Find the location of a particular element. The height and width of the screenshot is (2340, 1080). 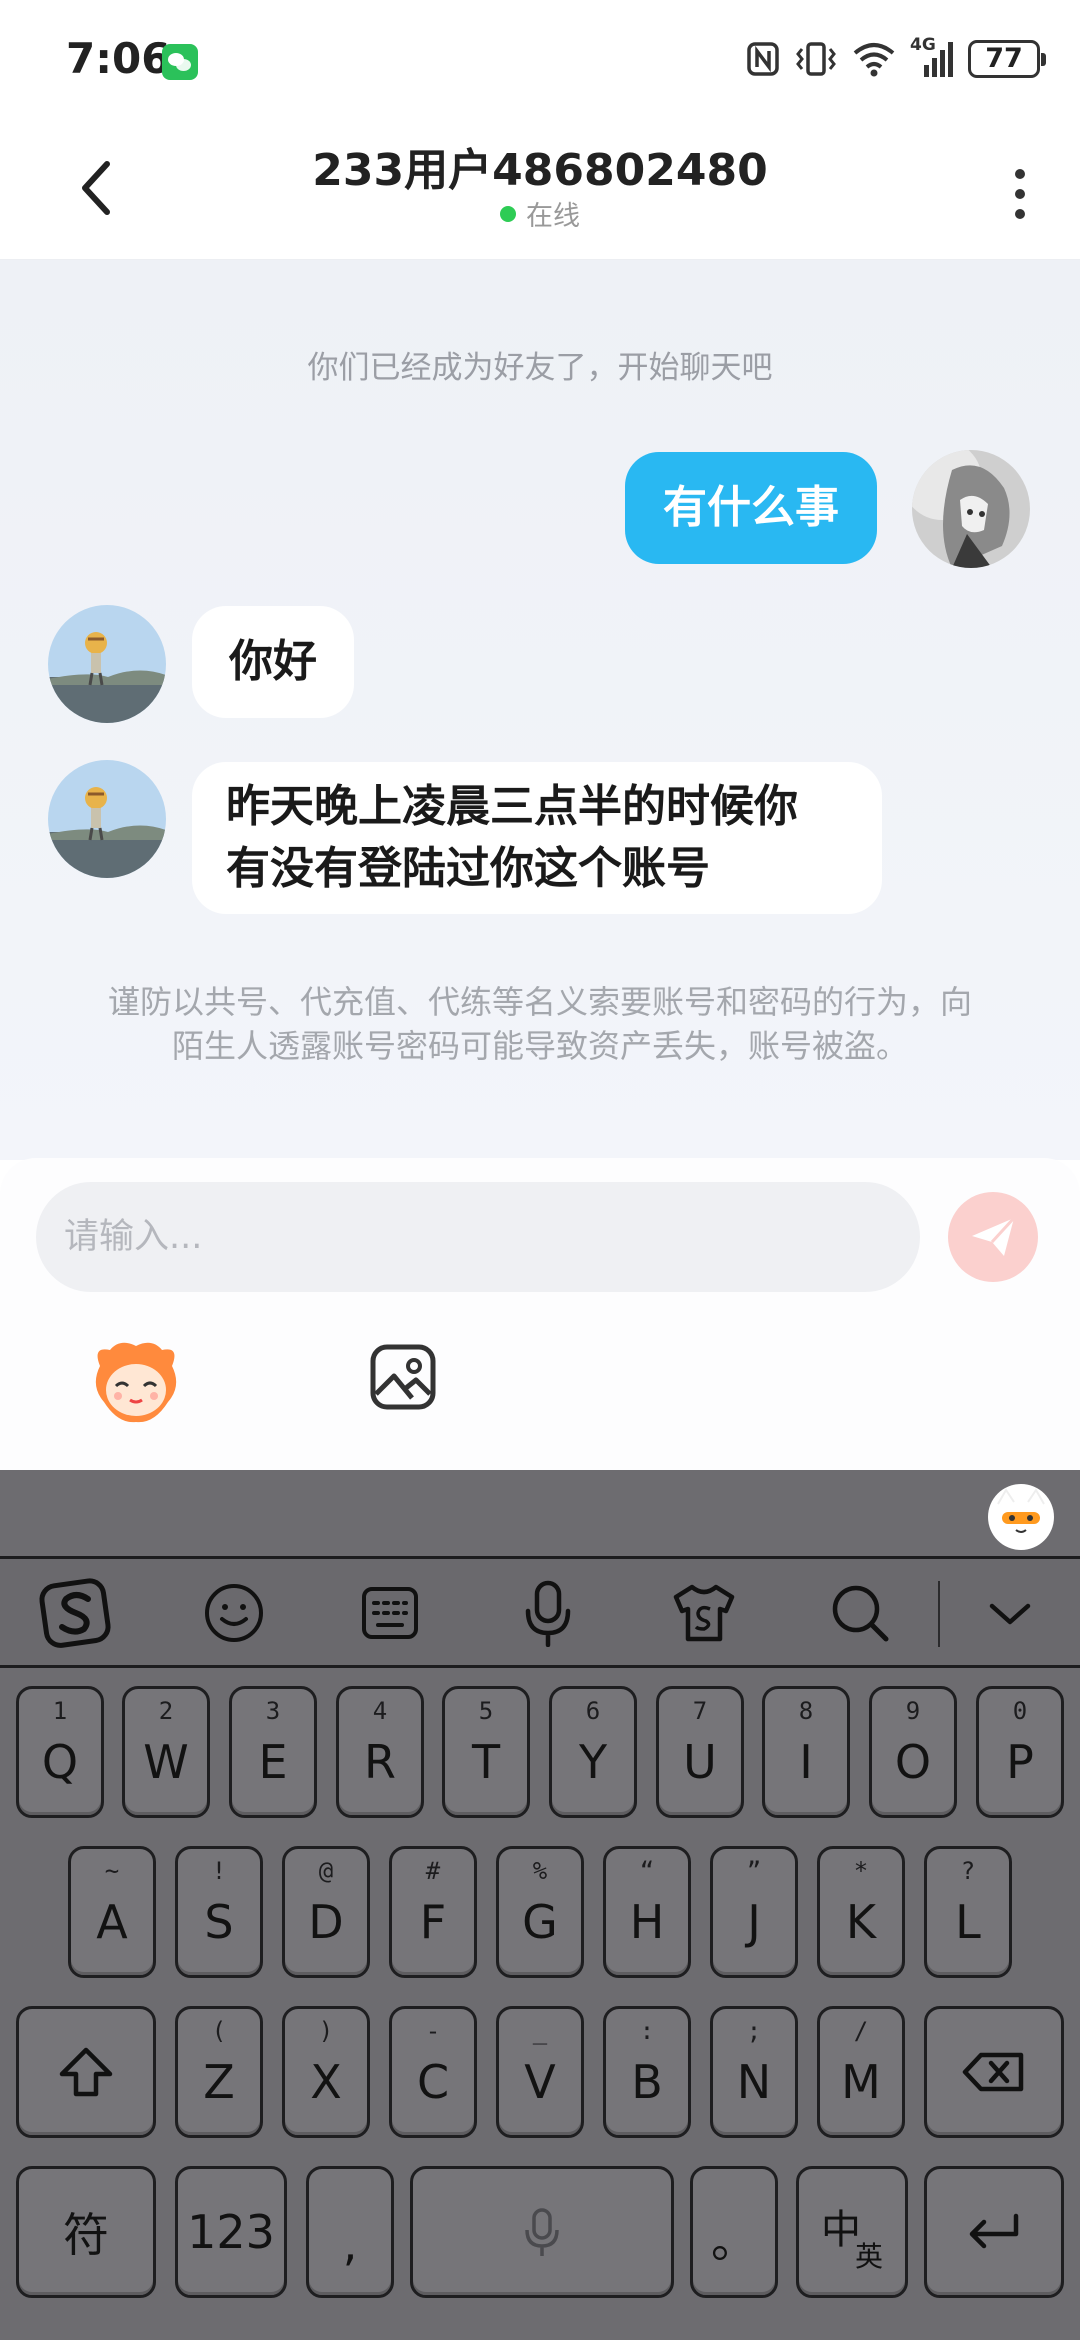

message-bubble-received: 昨天晚上凌晨三点半的时候你 有没有登陆过你这个账号 is located at coordinates (537, 838).